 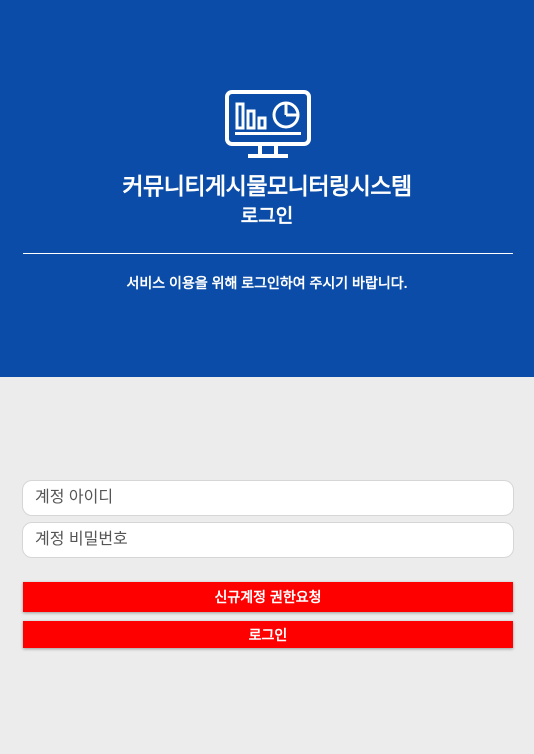 I want to click on app-title: 커뮤니티게시물모니터링시스템, so click(x=267, y=186).